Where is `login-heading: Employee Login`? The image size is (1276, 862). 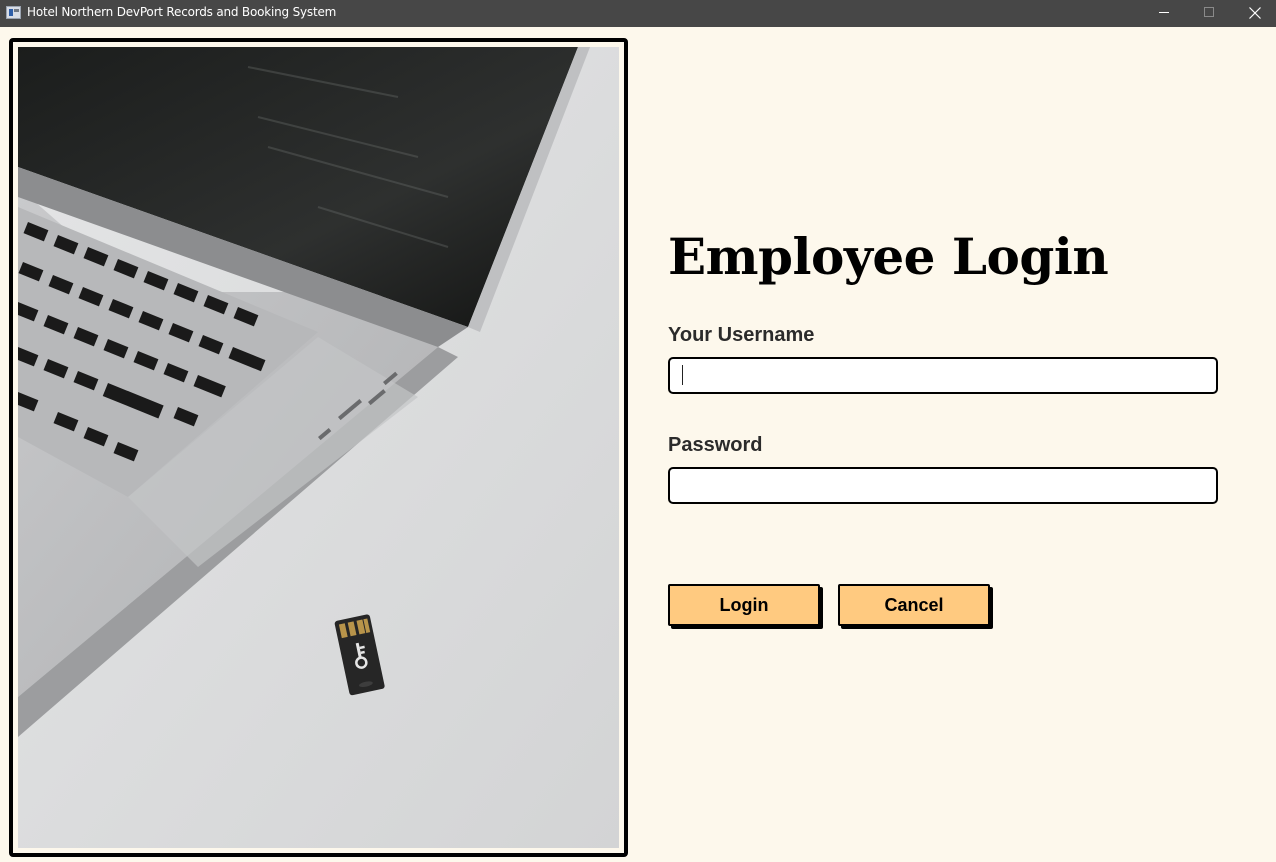
login-heading: Employee Login is located at coordinates (888, 256).